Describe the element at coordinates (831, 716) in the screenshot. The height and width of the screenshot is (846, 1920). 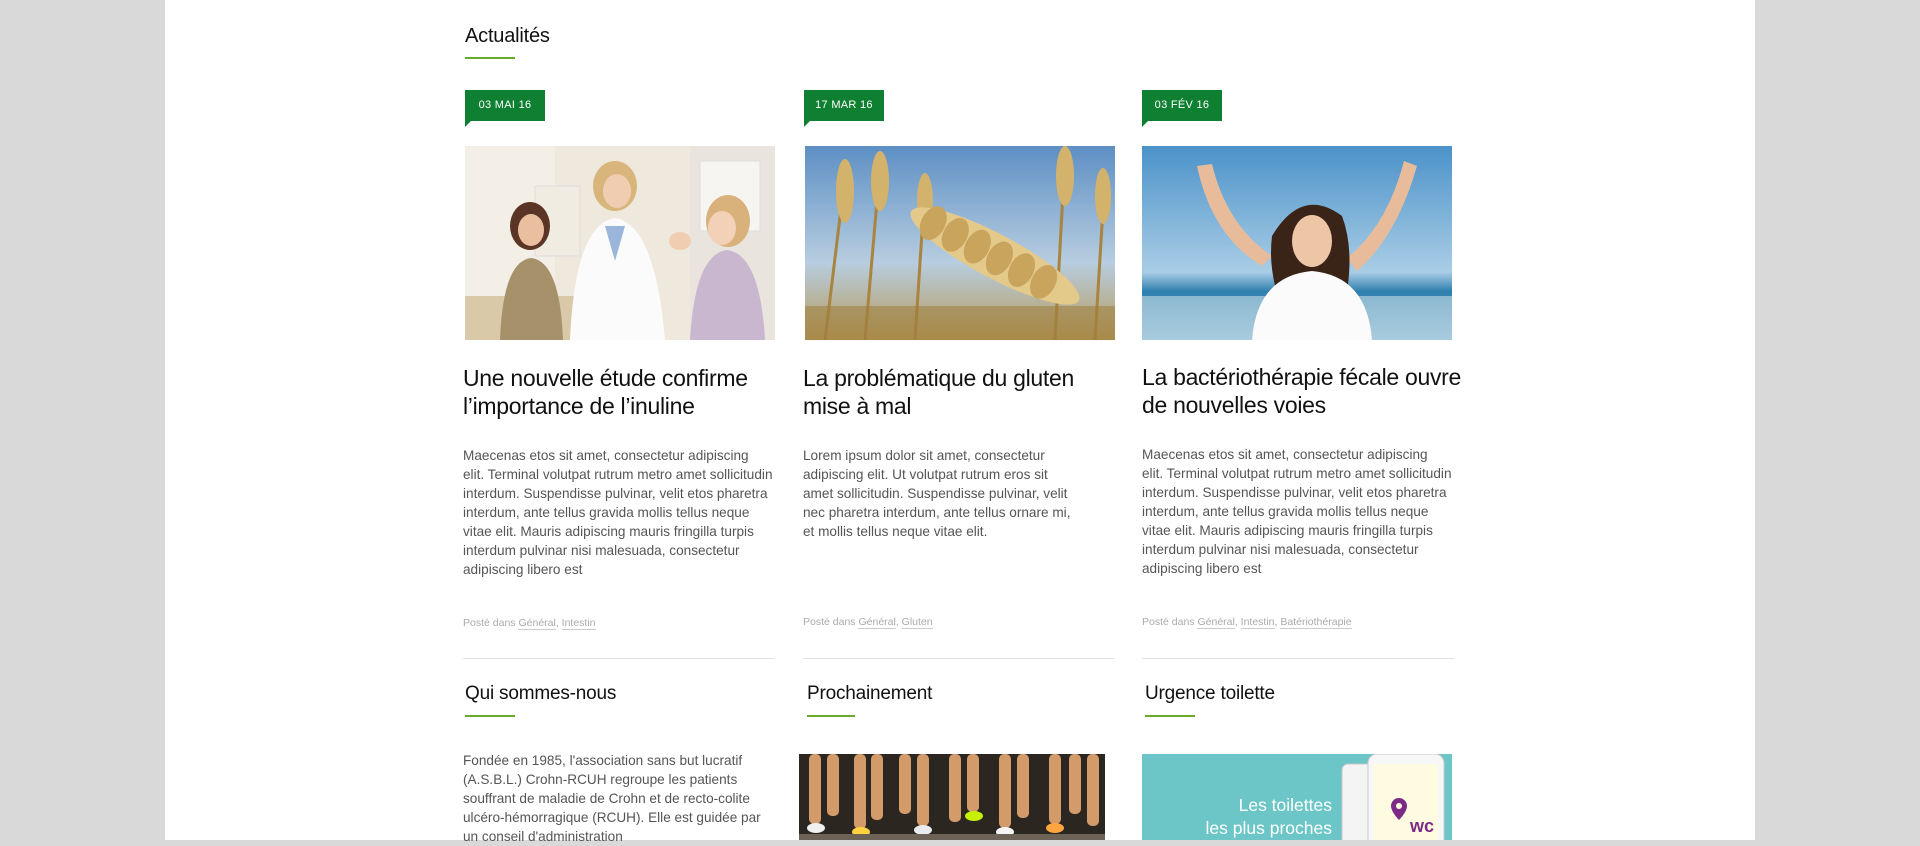
I see `upcoming-title-underline` at that location.